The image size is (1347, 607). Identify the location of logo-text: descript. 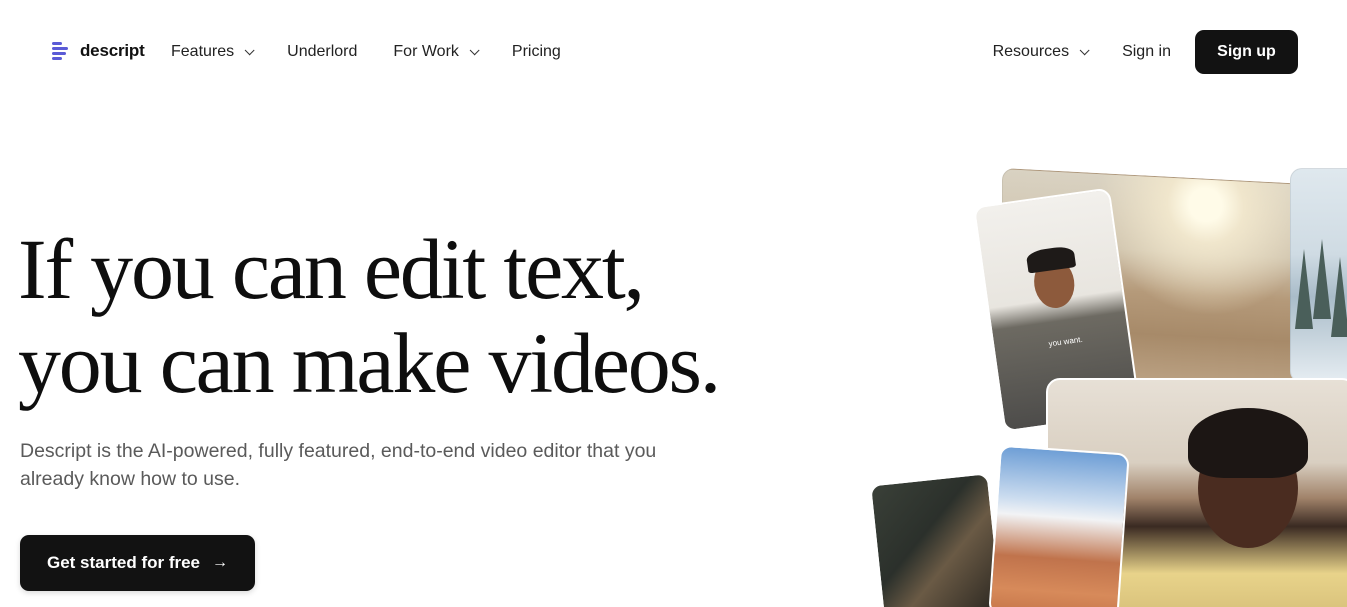
(112, 50).